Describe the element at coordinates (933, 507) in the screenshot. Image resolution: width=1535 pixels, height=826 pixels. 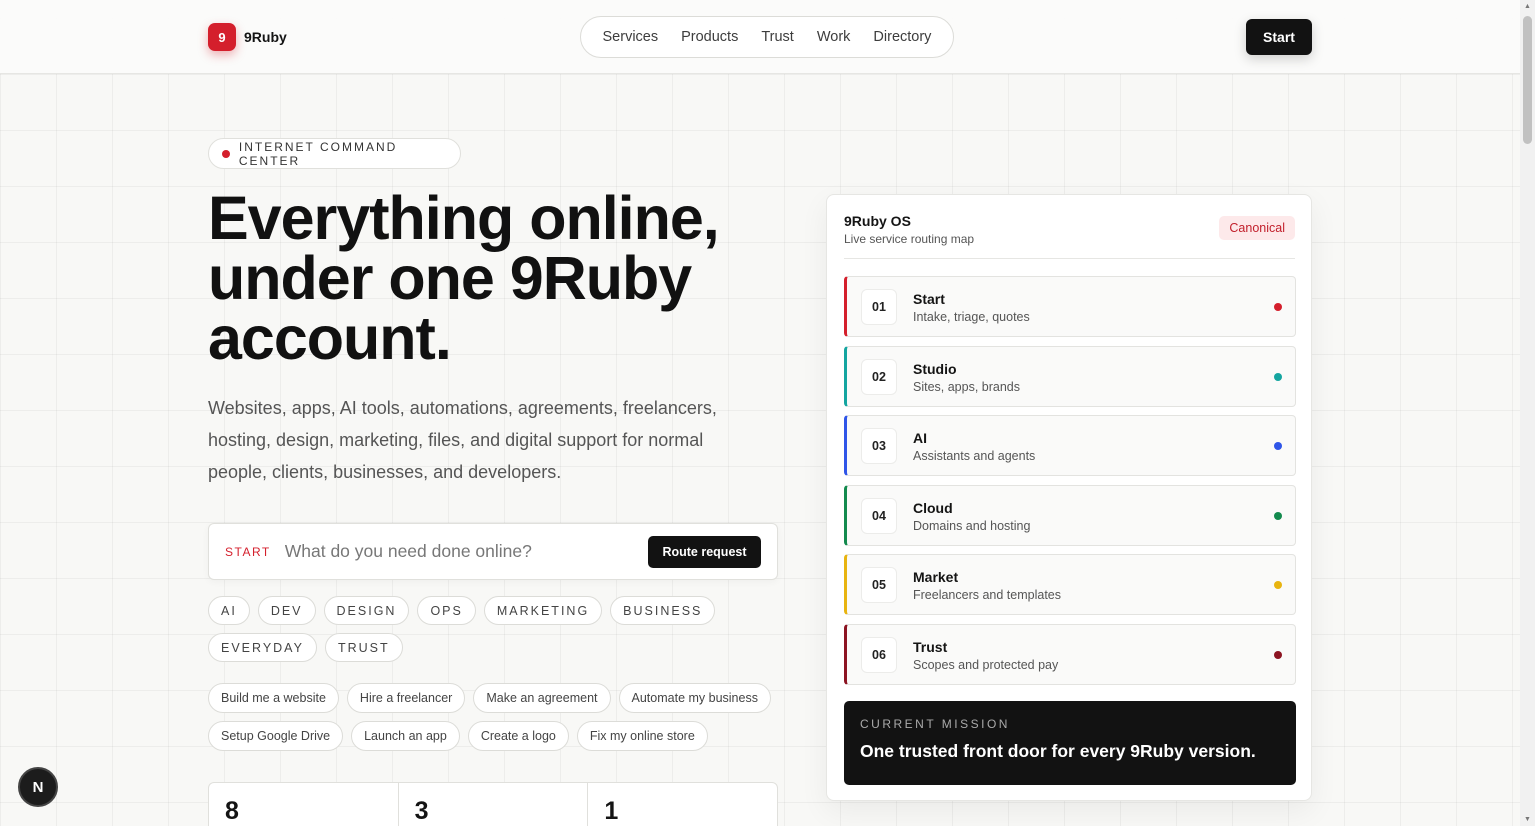
I see `route-name: Cloud` at that location.